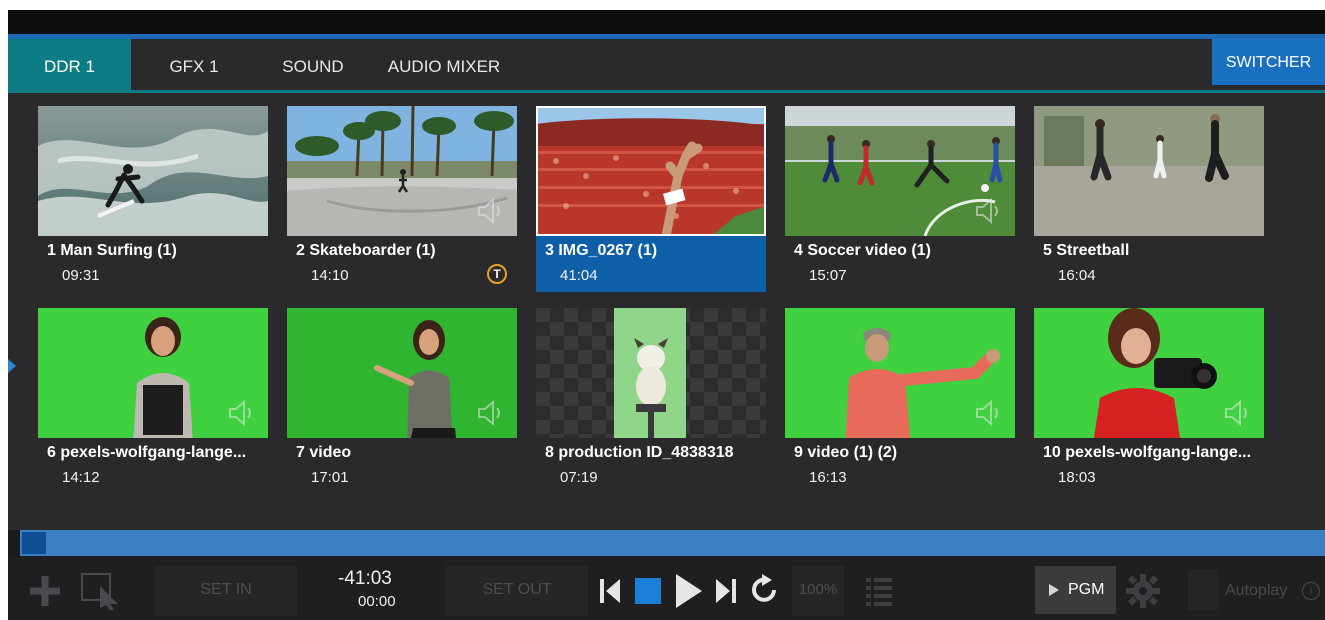  What do you see at coordinates (226, 591) in the screenshot?
I see `set-in-button: SET IN` at bounding box center [226, 591].